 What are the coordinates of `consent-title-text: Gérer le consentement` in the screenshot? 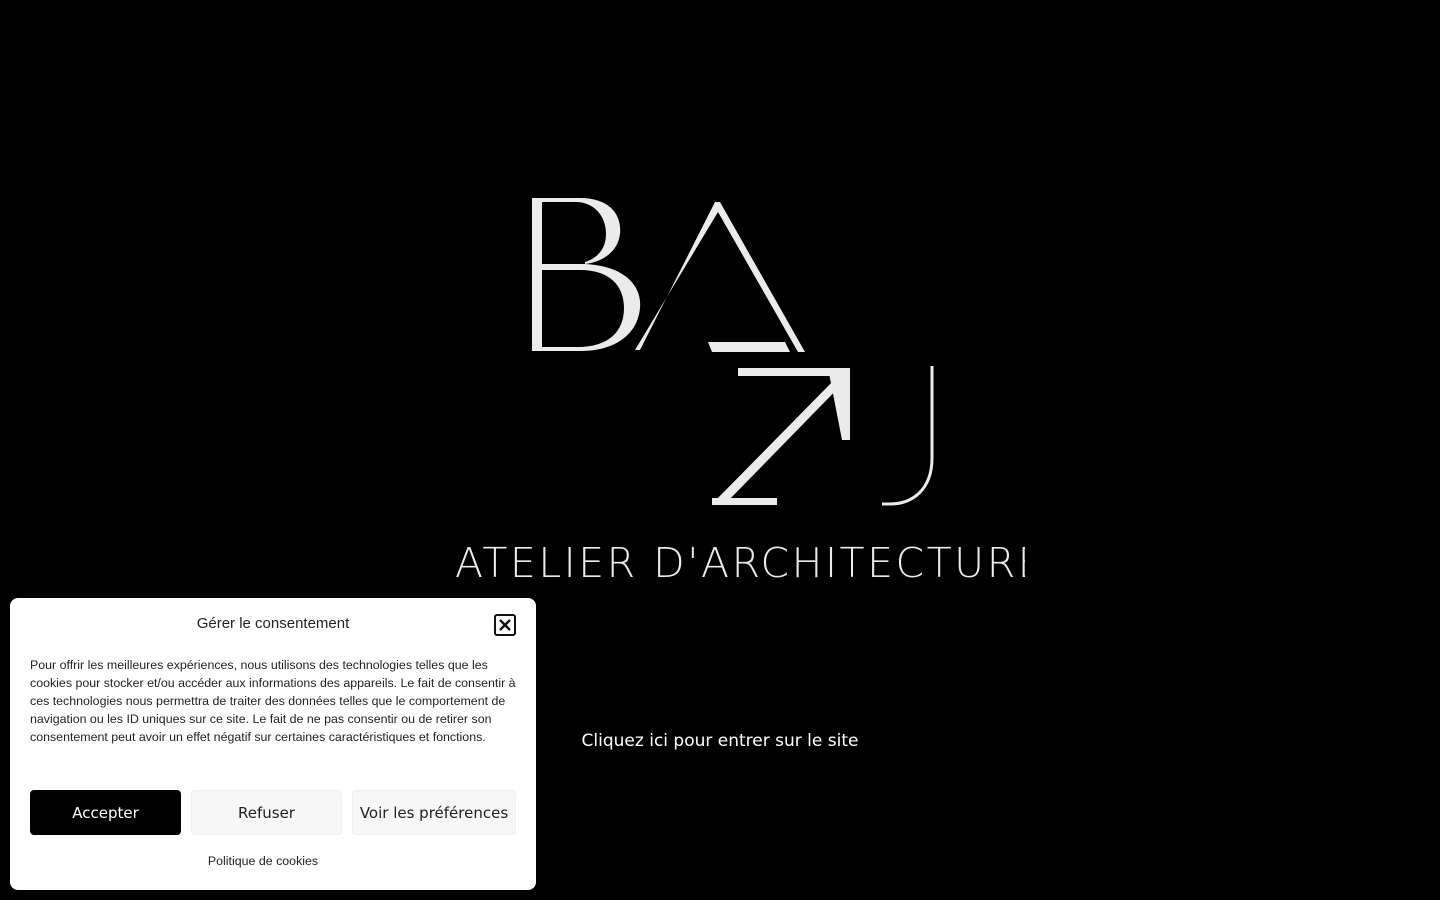 It's located at (273, 623).